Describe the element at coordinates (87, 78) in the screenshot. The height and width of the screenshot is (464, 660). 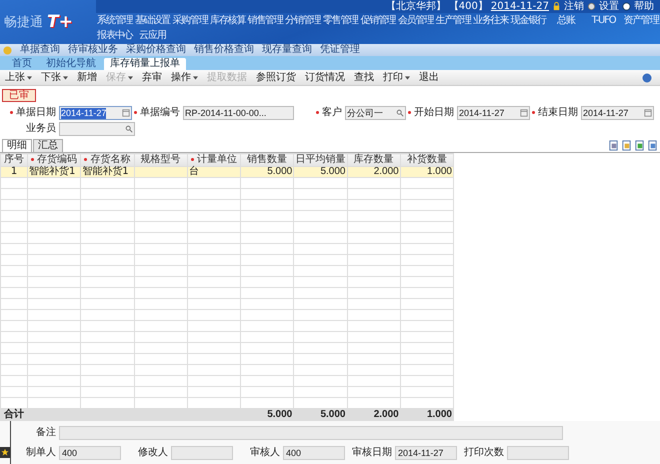
I see `toolbar-button: 新增` at that location.